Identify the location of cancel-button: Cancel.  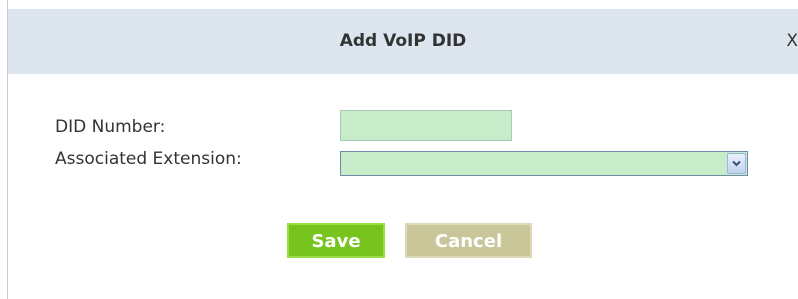
(468, 240).